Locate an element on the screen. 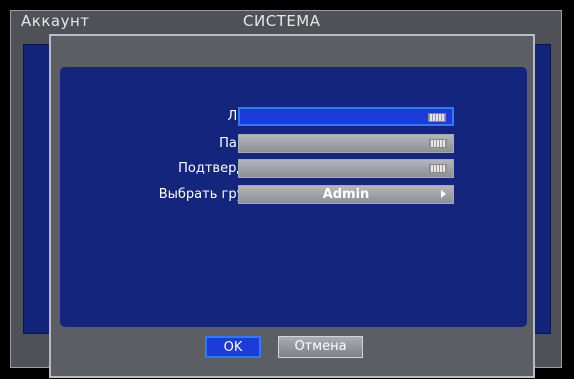  group-select: Admin is located at coordinates (346, 194).